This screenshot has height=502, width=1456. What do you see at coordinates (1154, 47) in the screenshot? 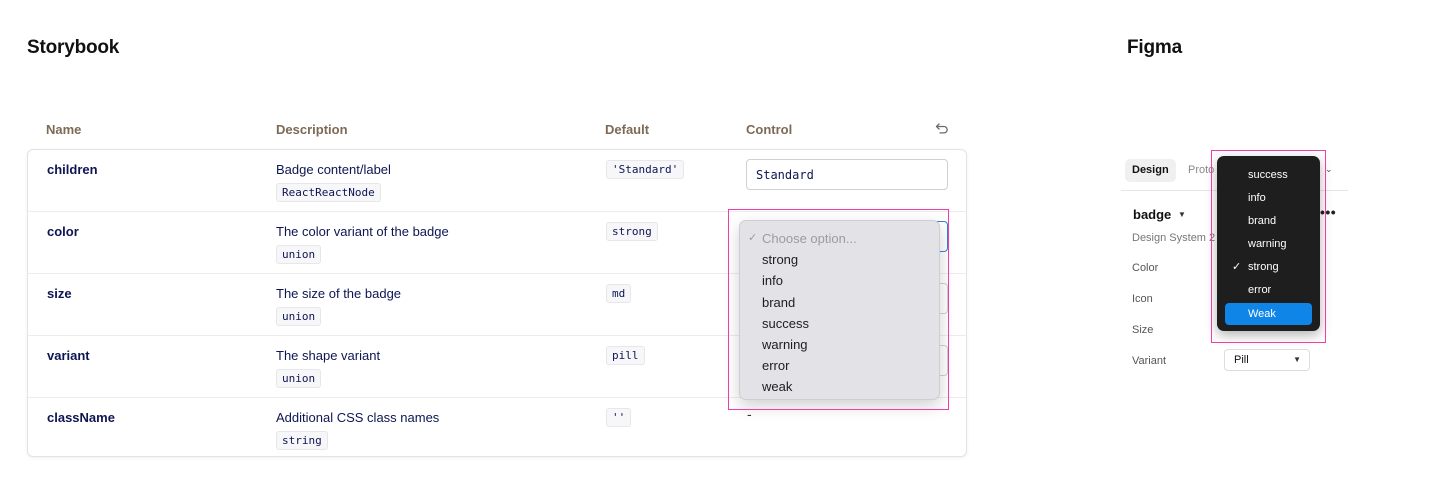
I see `figma-heading: Figma` at bounding box center [1154, 47].